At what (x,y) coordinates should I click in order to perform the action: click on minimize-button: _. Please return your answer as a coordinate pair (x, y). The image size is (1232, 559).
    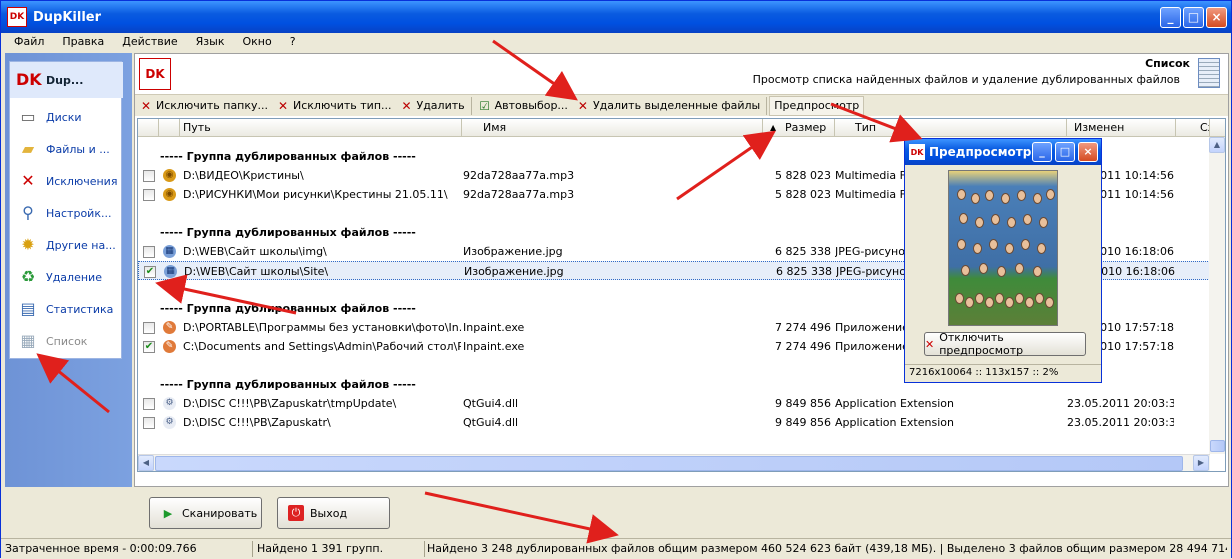
    Looking at the image, I should click on (1170, 17).